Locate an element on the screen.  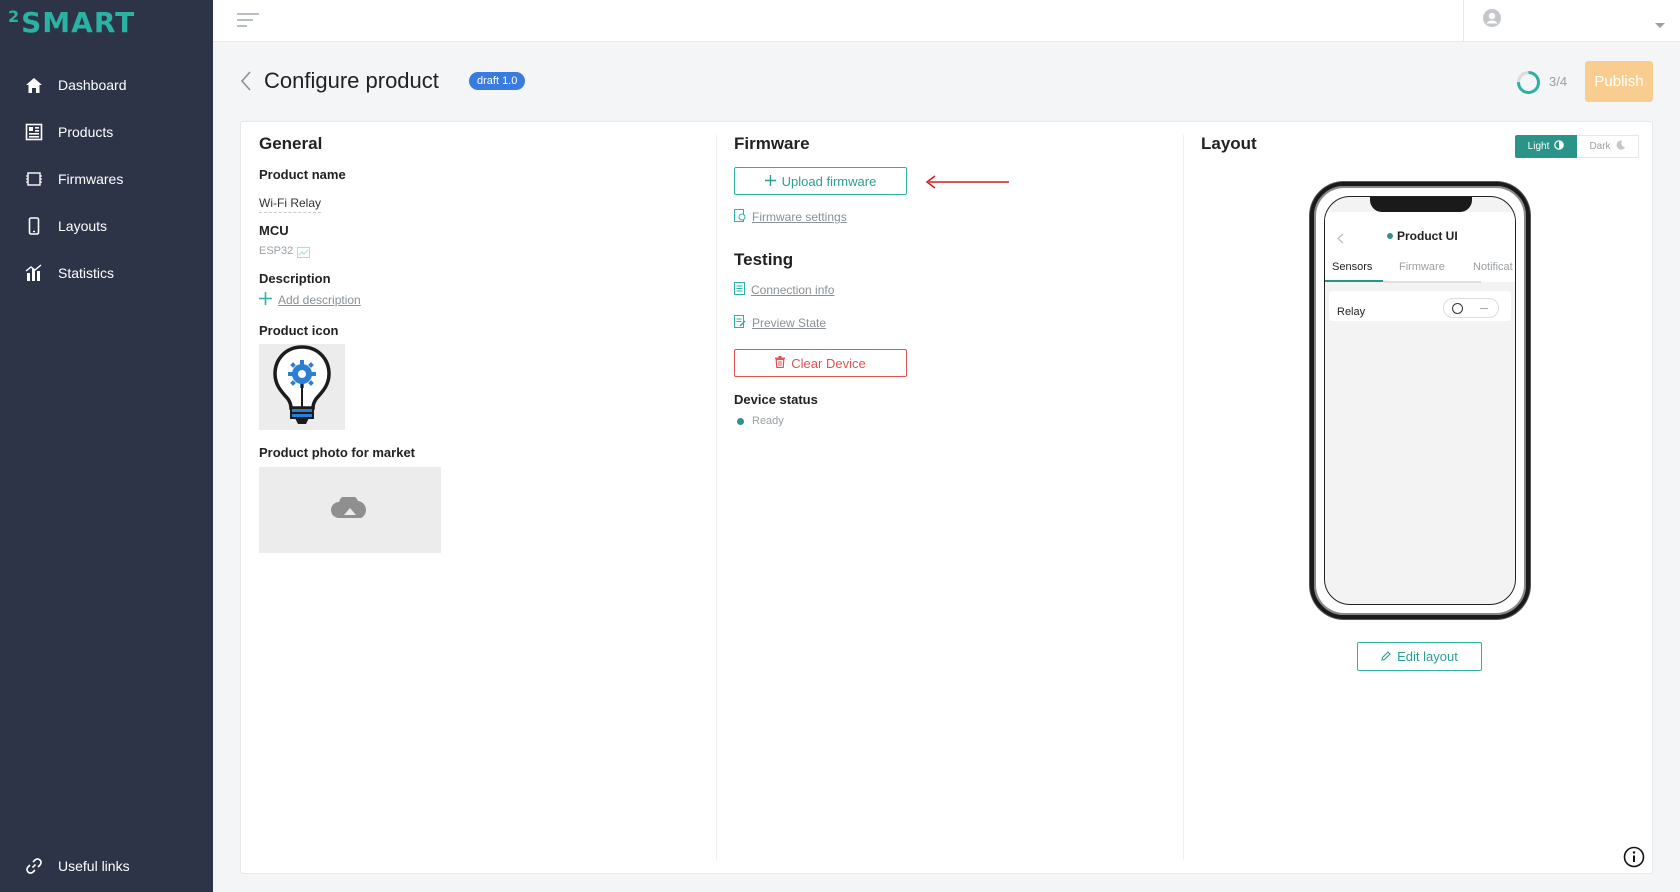
cloud-upload-icon is located at coordinates (350, 509).